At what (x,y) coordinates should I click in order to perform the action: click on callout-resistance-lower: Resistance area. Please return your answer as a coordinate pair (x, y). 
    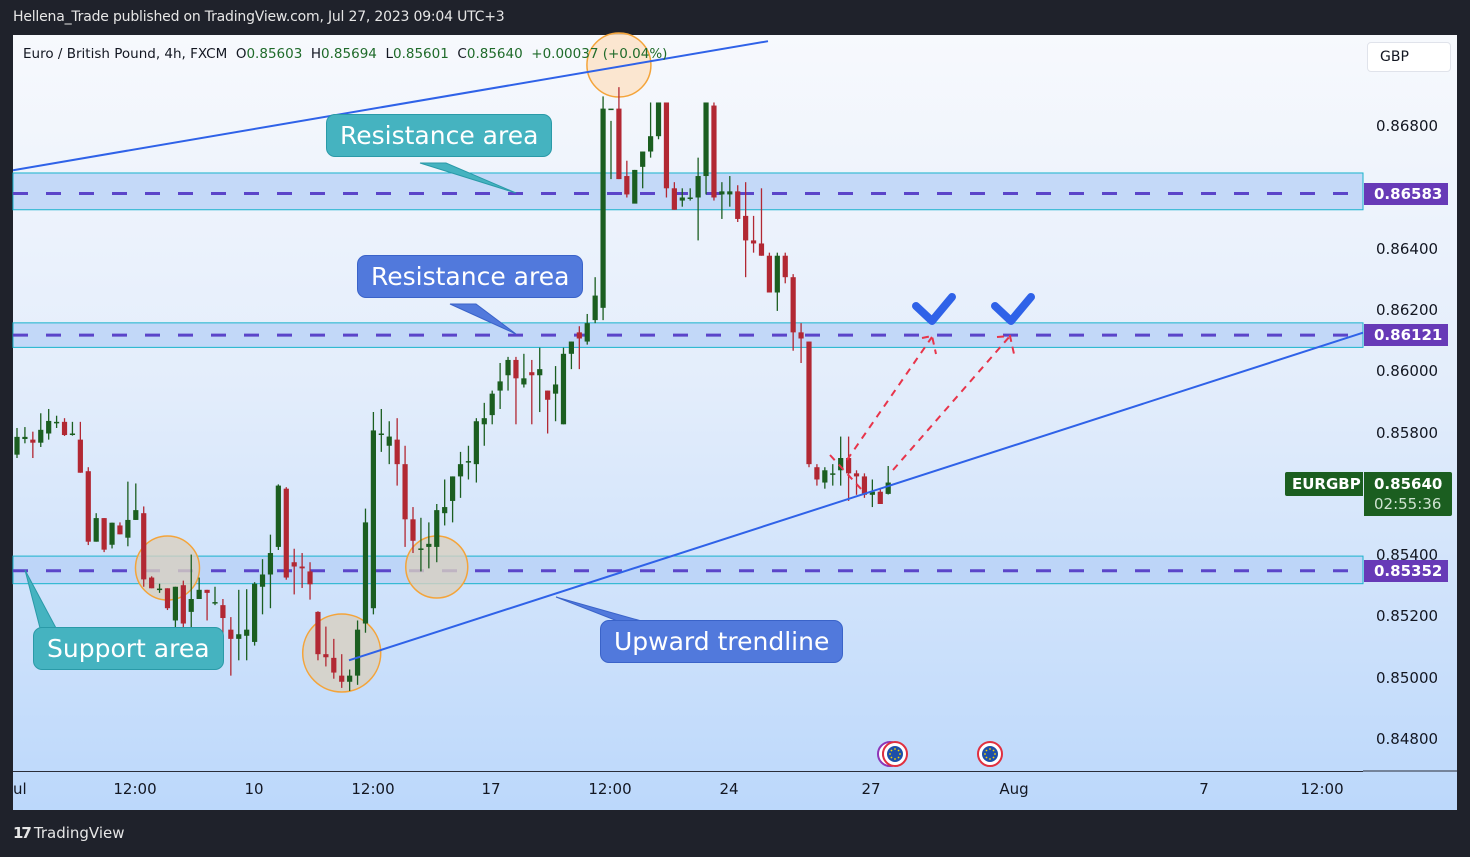
    Looking at the image, I should click on (470, 276).